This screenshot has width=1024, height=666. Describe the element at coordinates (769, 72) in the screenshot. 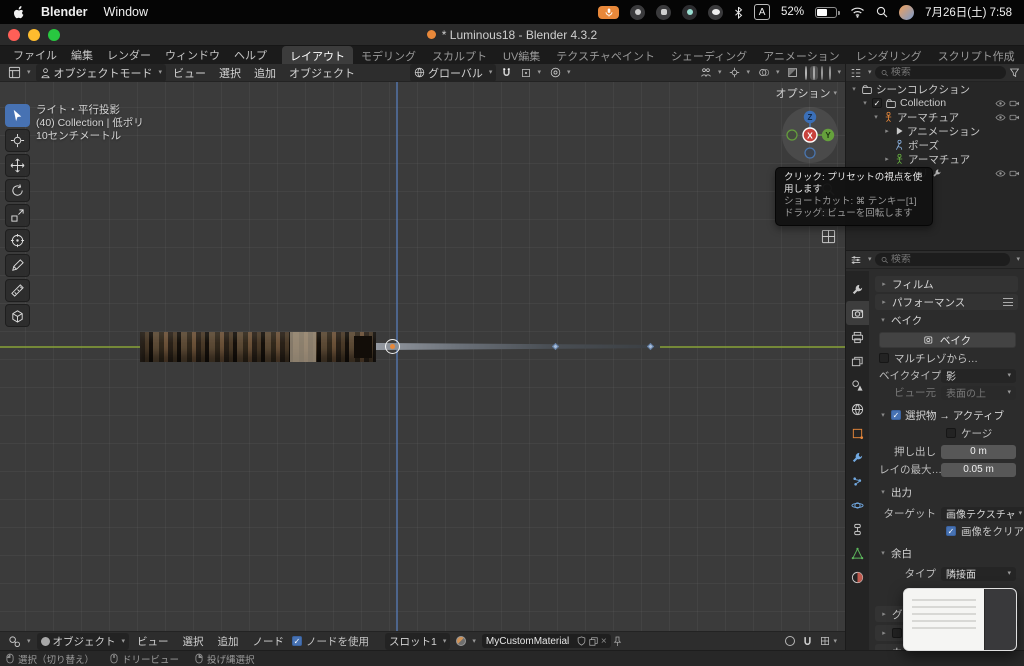

I see `overlays-dropdown: ▾` at that location.